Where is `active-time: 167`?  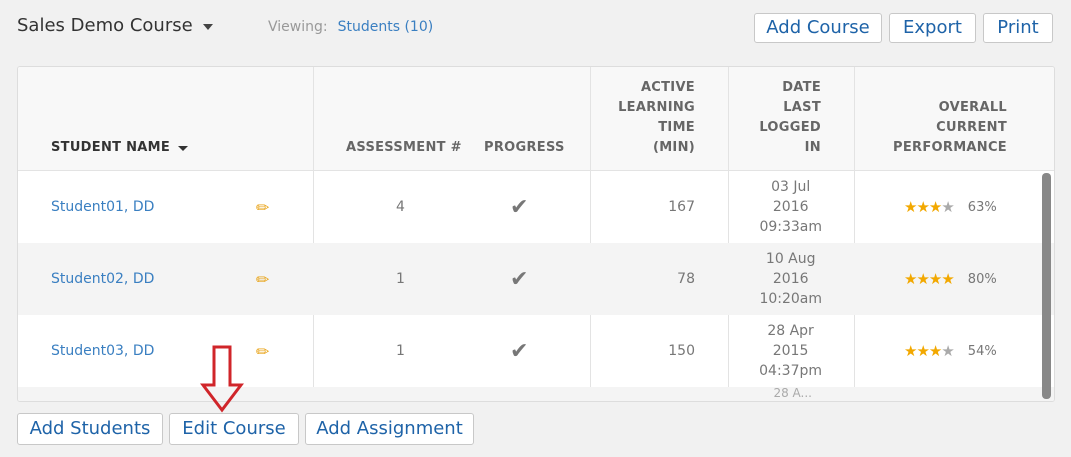
active-time: 167 is located at coordinates (681, 207).